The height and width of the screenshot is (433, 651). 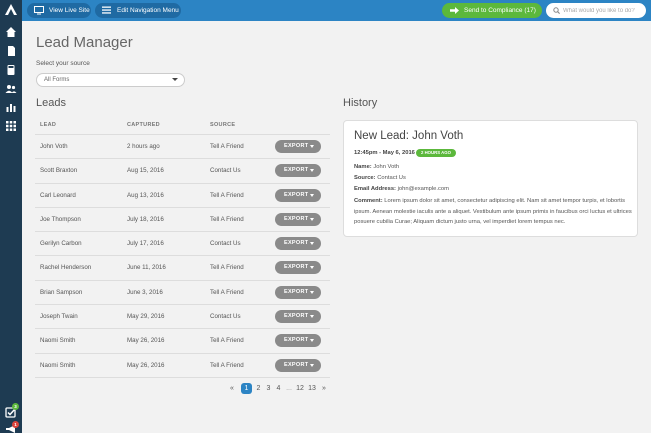 What do you see at coordinates (246, 388) in the screenshot?
I see `pagination-page-1: 1` at bounding box center [246, 388].